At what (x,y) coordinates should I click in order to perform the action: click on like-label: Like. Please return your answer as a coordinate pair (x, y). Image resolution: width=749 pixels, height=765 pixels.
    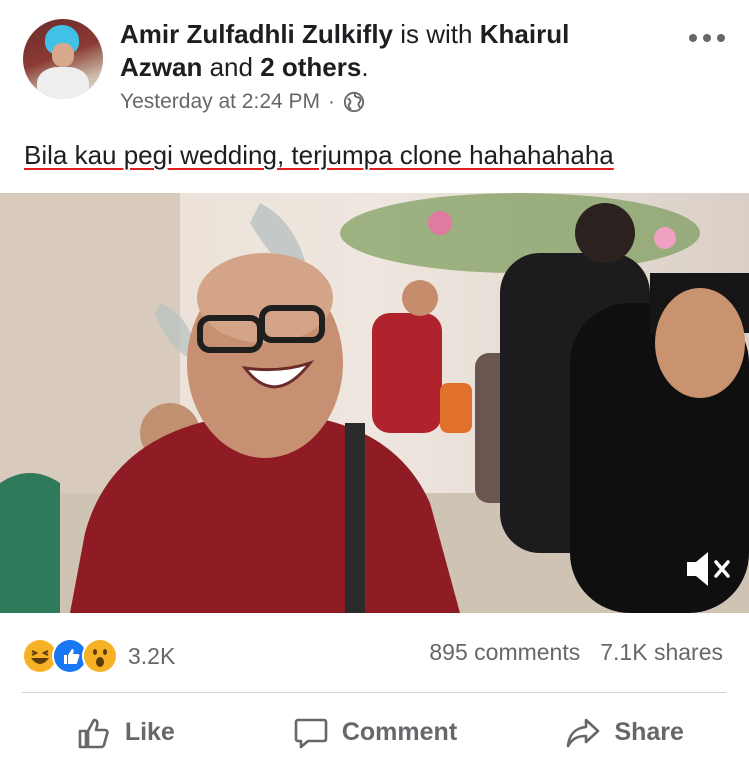
    Looking at the image, I should click on (149, 732).